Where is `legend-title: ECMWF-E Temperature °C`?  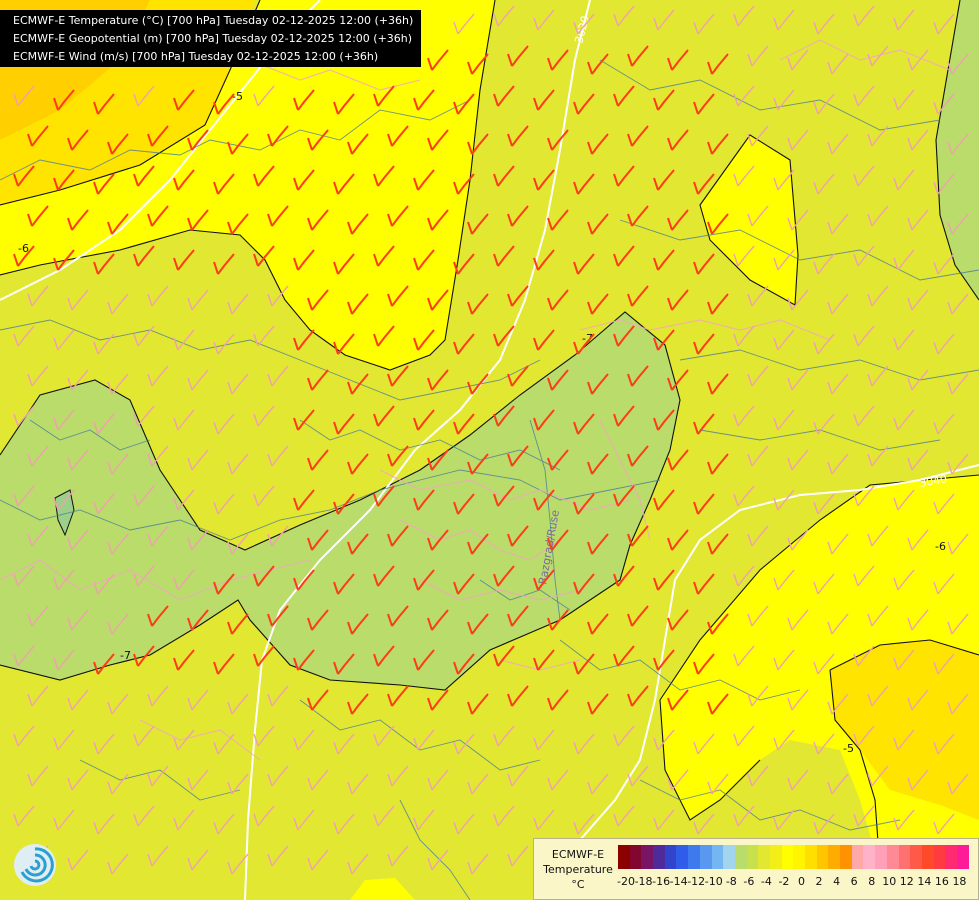
legend-title: ECMWF-E Temperature °C is located at coordinates (578, 869).